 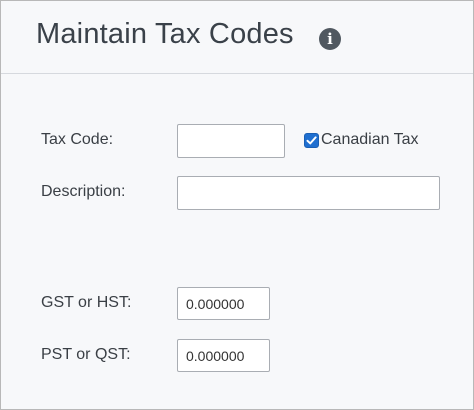 I want to click on pst-qst-label: PST or QST:, so click(x=86, y=354).